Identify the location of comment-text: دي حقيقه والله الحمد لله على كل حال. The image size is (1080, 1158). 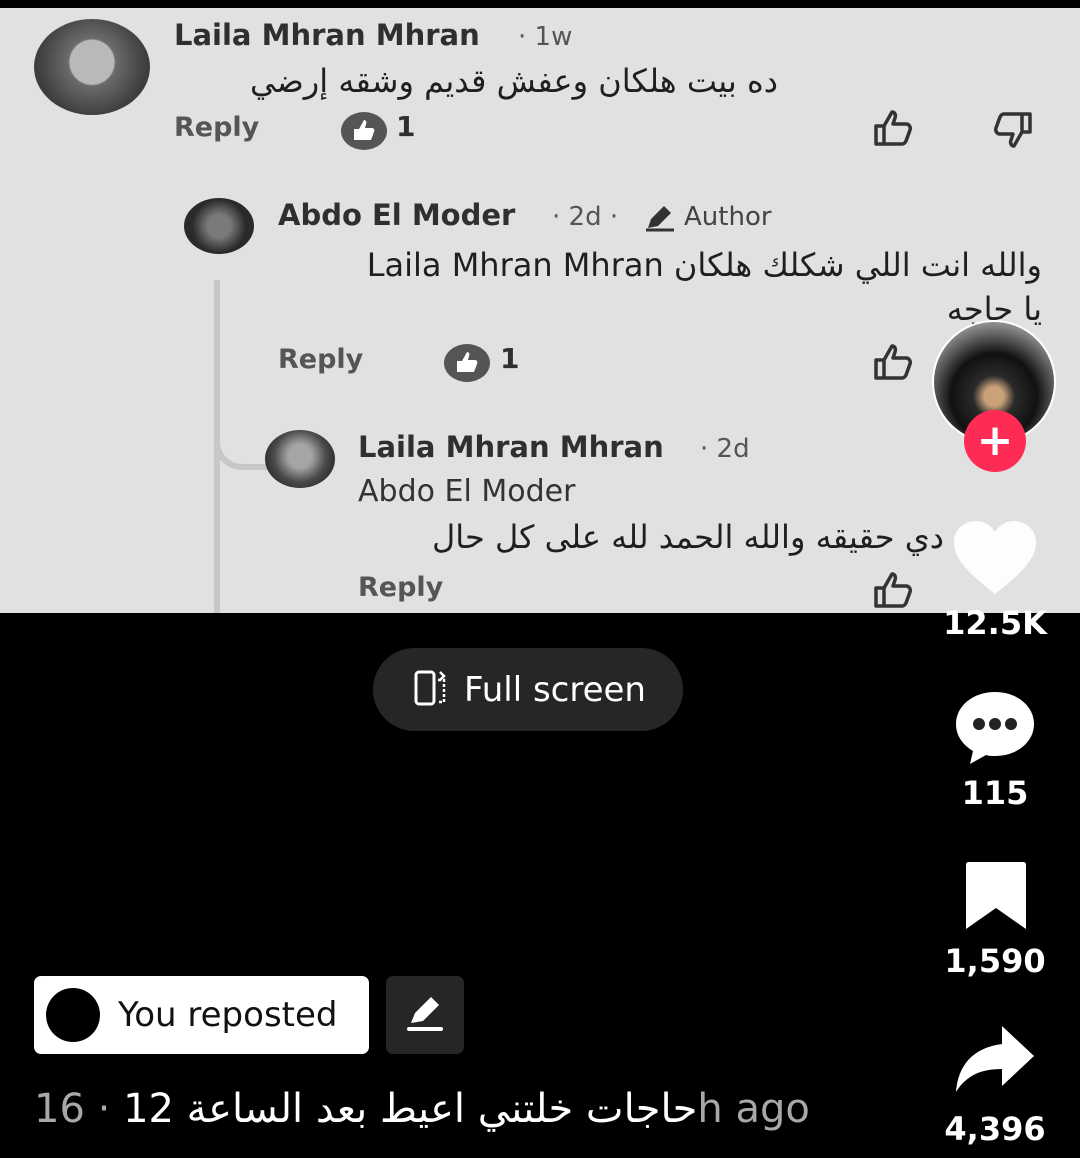
(687, 537).